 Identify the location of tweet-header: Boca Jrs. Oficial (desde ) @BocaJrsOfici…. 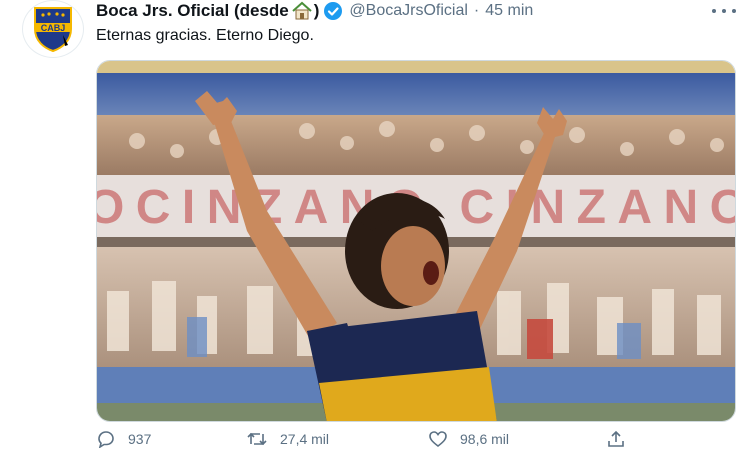
(314, 11).